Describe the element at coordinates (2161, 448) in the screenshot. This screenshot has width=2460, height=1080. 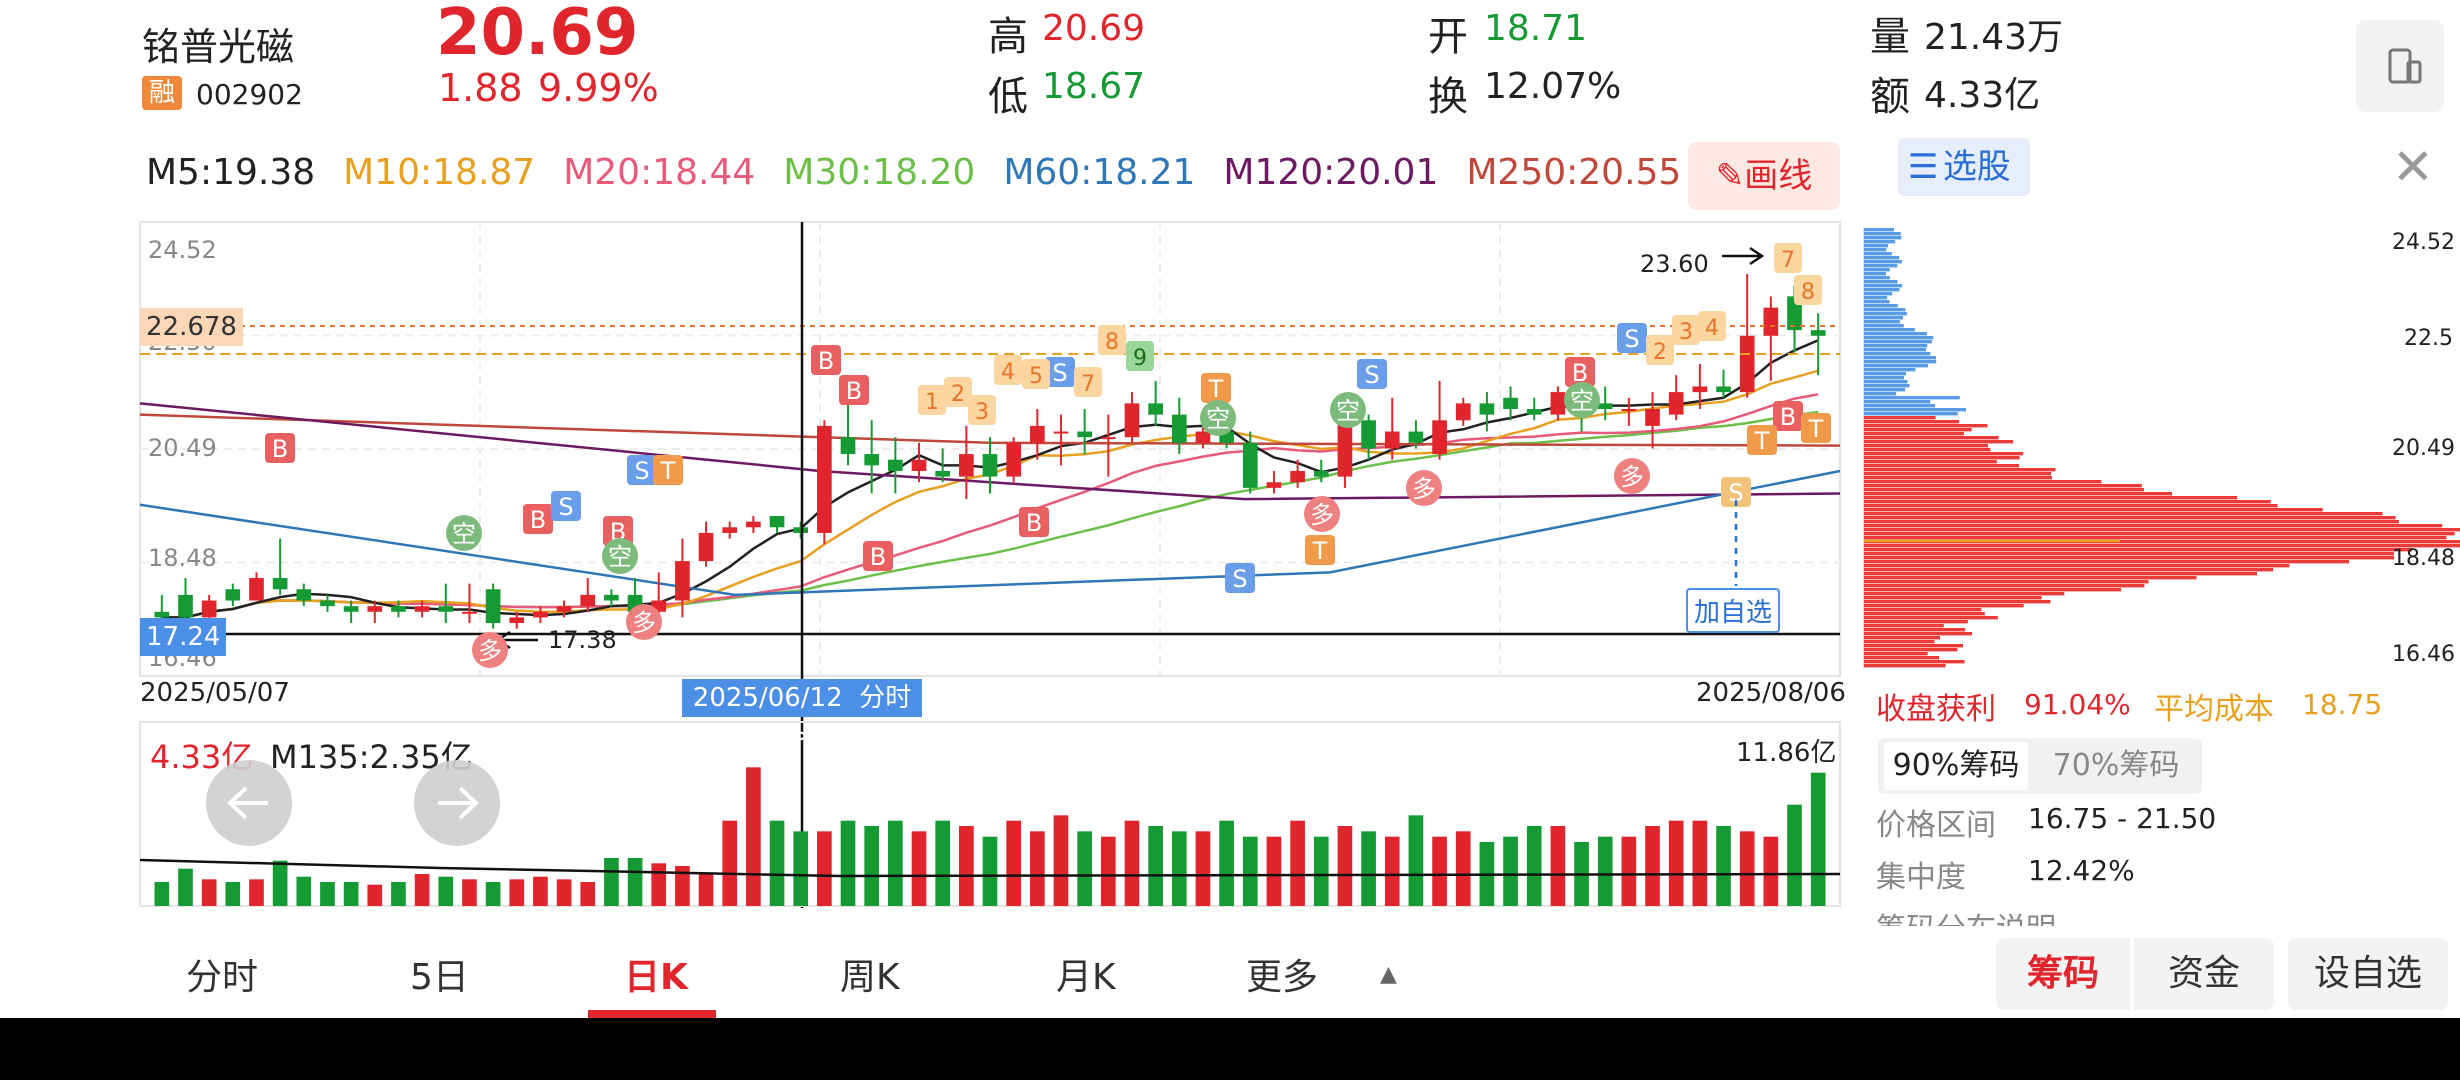
I see `chip-distribution-chart` at that location.